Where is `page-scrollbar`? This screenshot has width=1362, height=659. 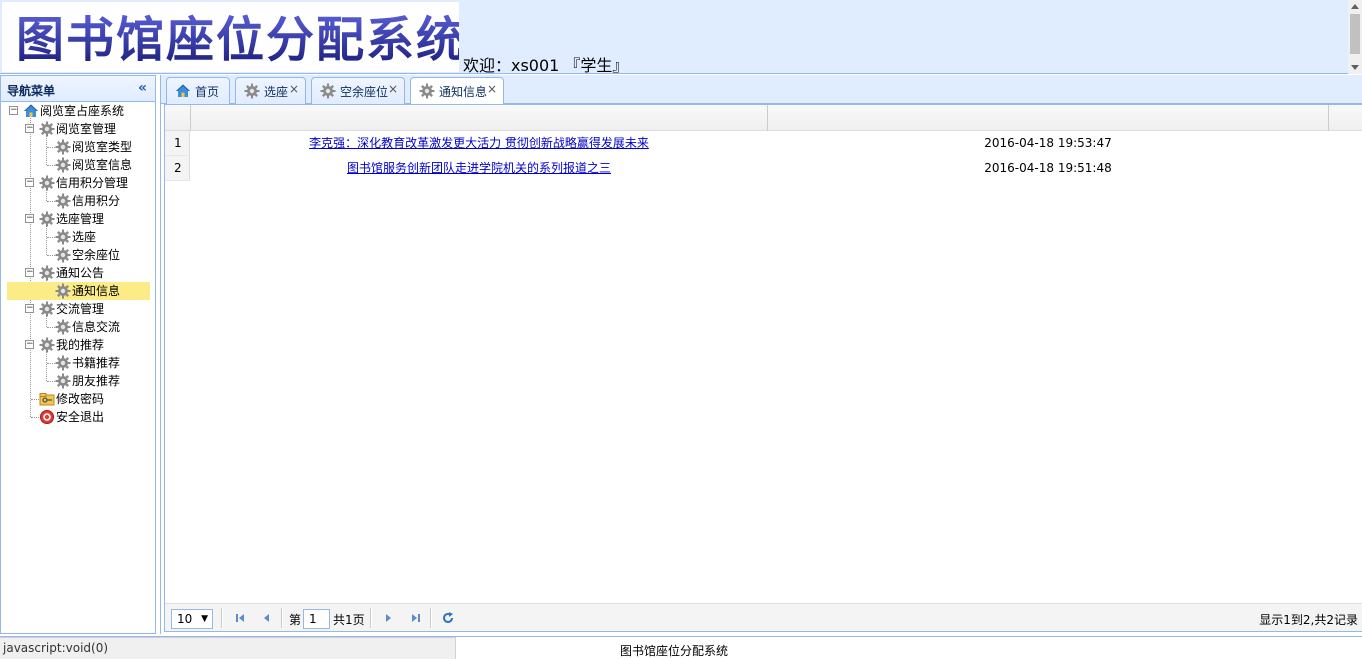 page-scrollbar is located at coordinates (1355, 37).